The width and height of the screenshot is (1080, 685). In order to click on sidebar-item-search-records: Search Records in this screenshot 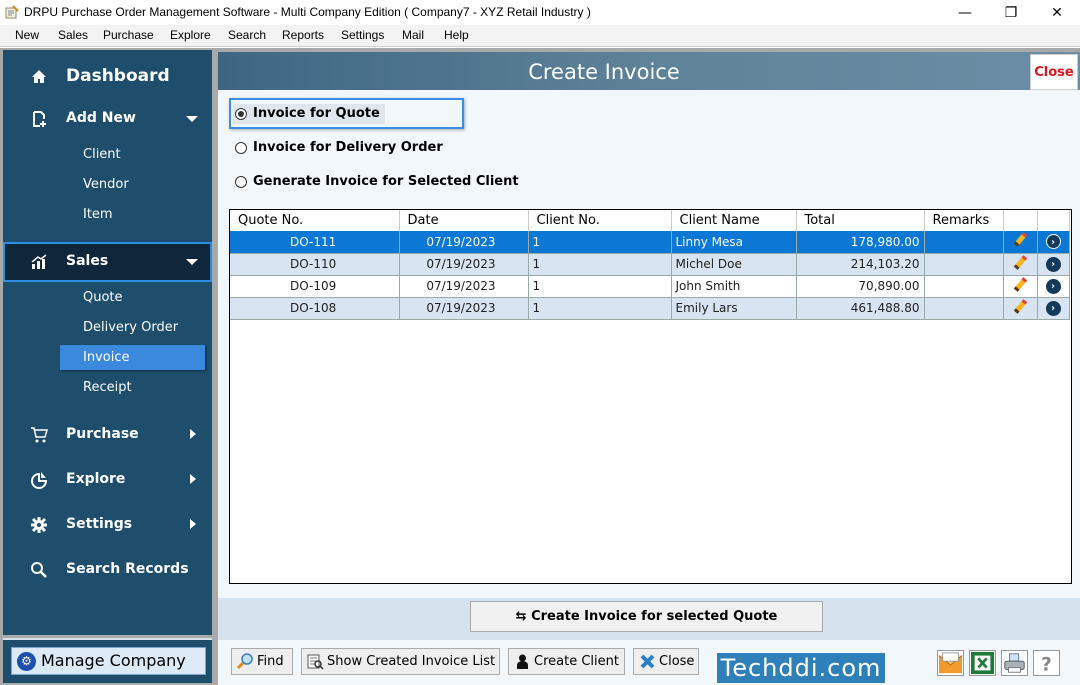, I will do `click(107, 570)`.